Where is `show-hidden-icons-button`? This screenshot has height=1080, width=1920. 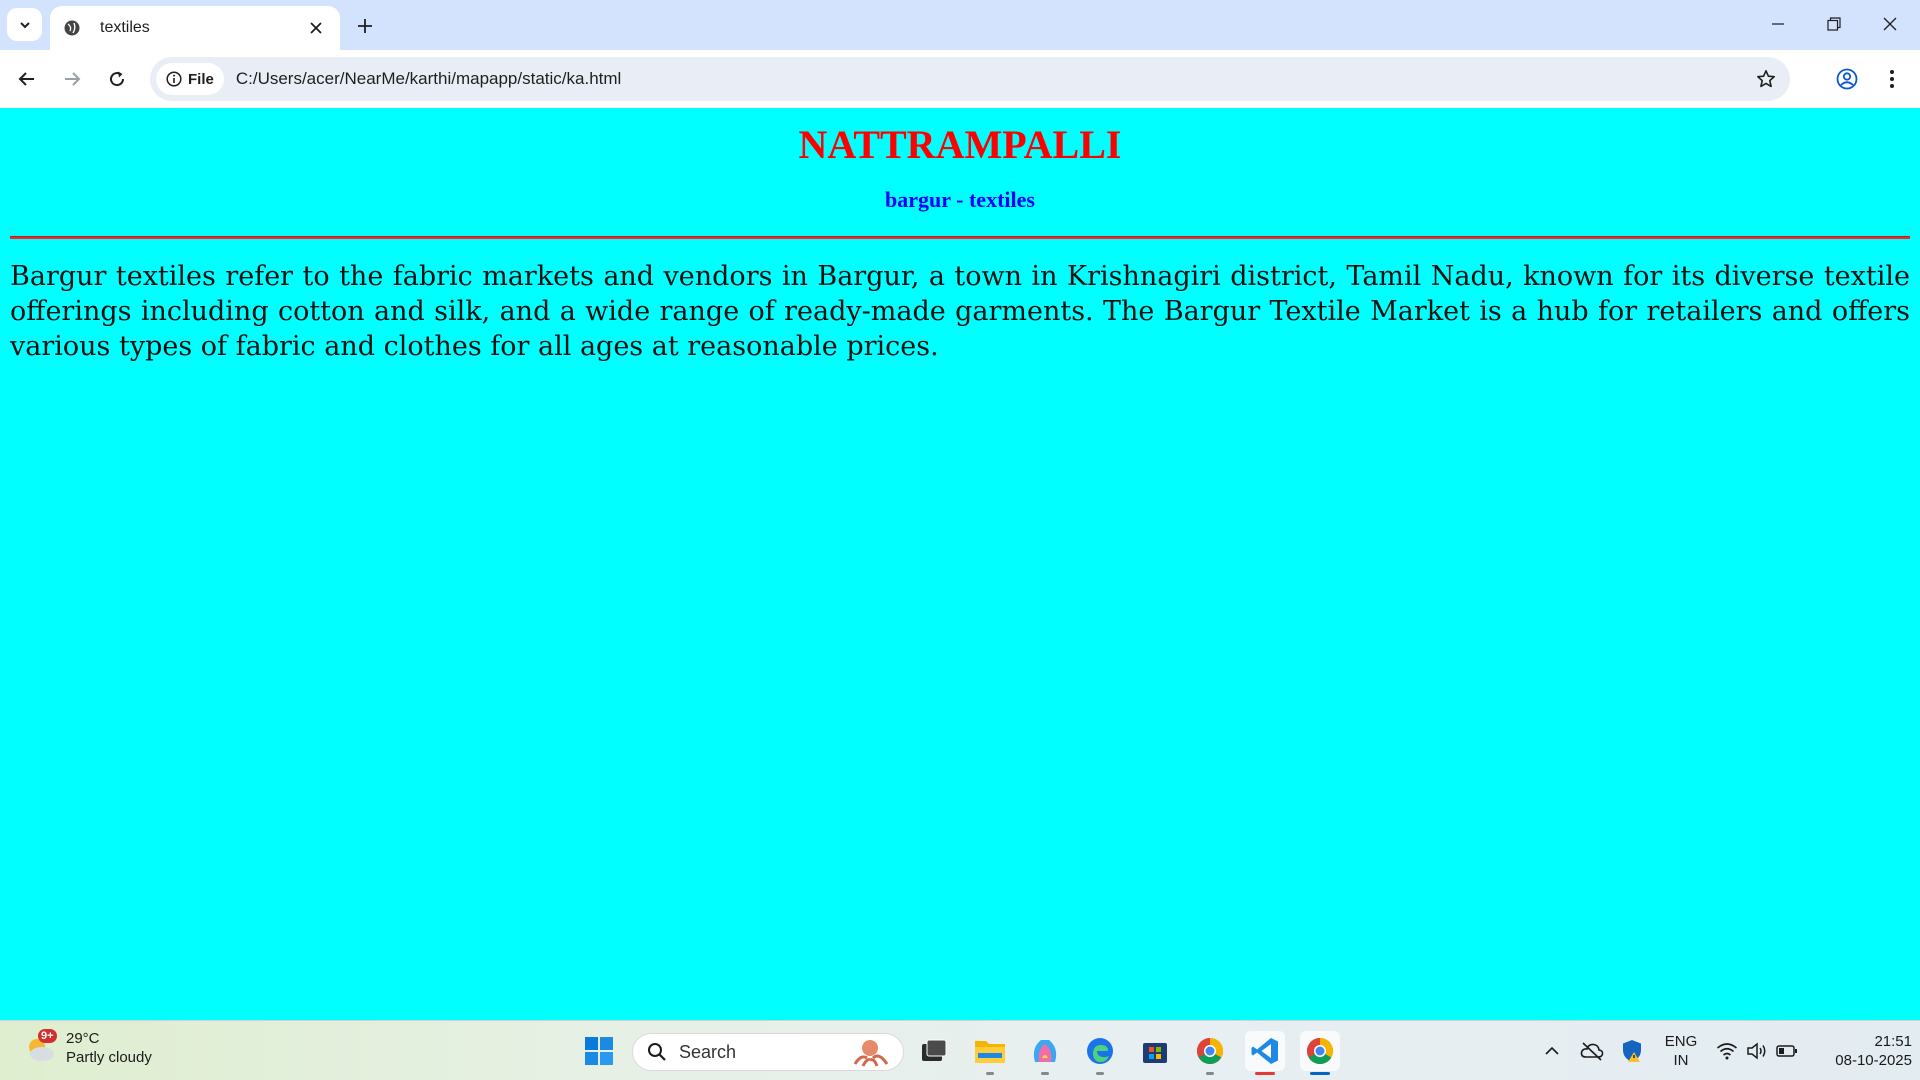
show-hidden-icons-button is located at coordinates (1552, 1051).